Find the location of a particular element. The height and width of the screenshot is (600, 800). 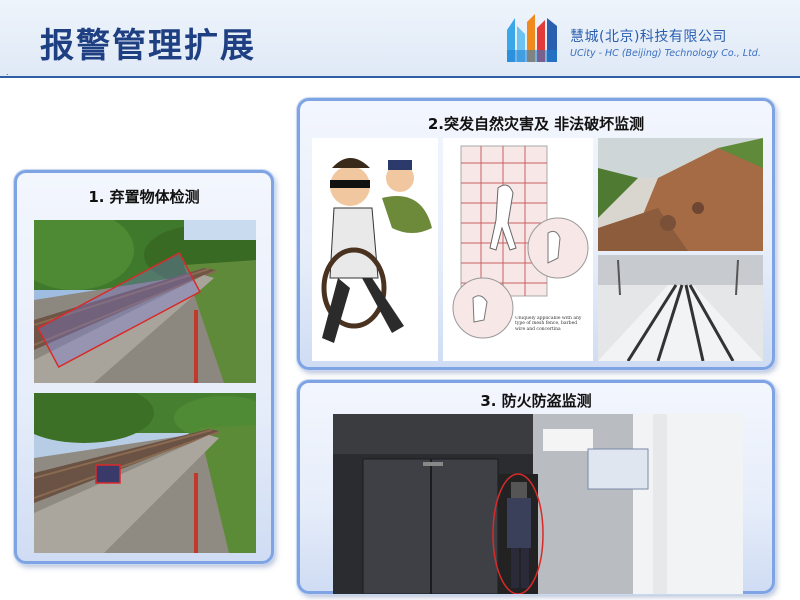

landslide-photo is located at coordinates (680, 194).